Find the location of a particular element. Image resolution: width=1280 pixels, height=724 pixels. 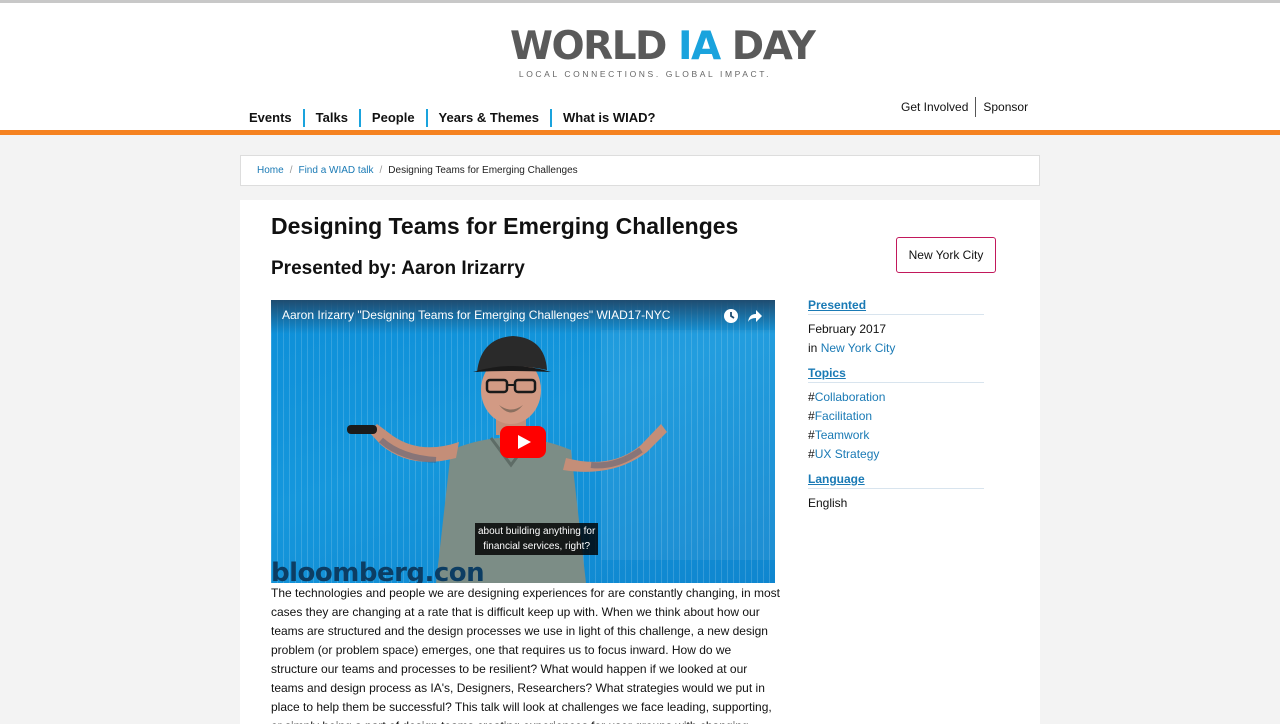

nav-item-years-themes: Years & Themes is located at coordinates (487, 118).